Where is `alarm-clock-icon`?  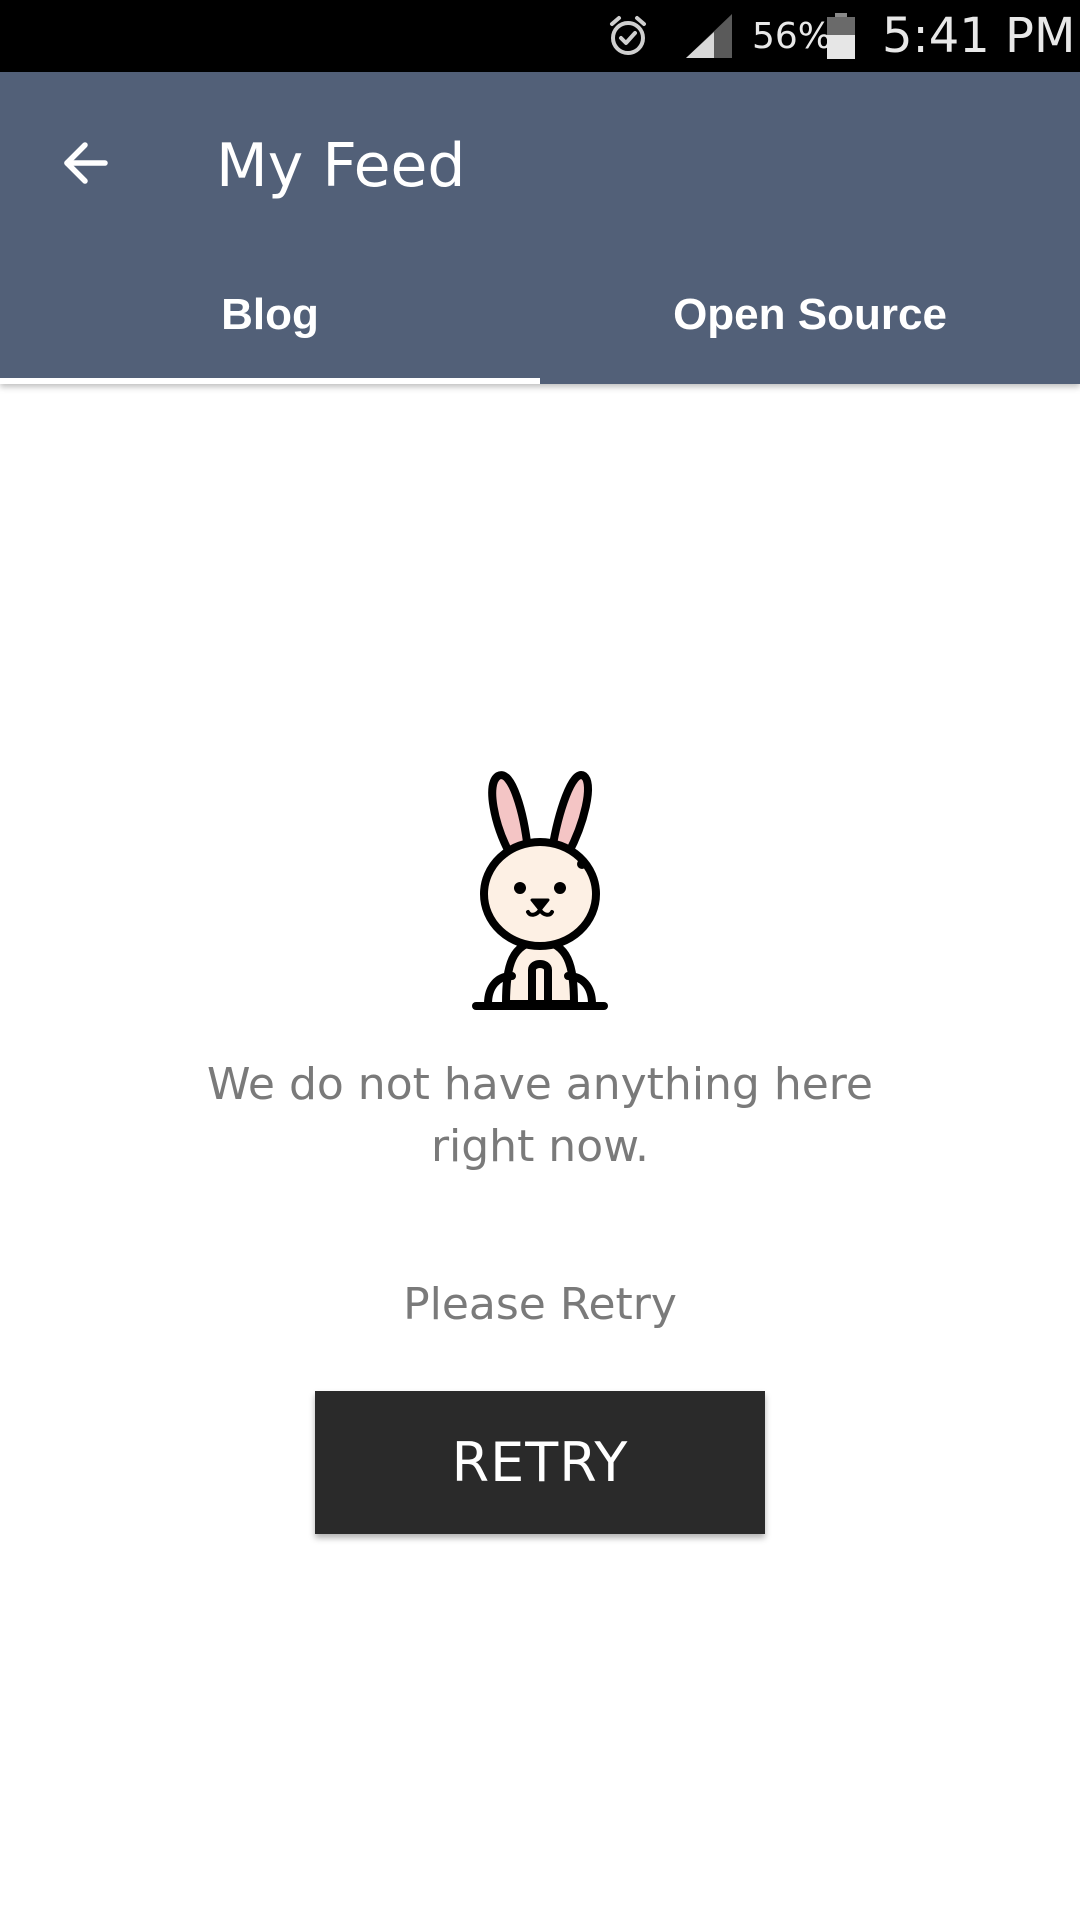
alarm-clock-icon is located at coordinates (630, 36).